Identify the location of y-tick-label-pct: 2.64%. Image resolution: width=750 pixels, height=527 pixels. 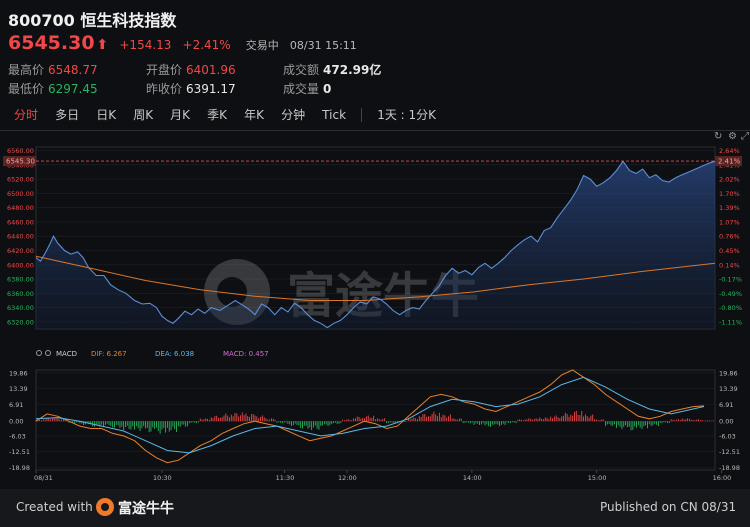
(729, 151).